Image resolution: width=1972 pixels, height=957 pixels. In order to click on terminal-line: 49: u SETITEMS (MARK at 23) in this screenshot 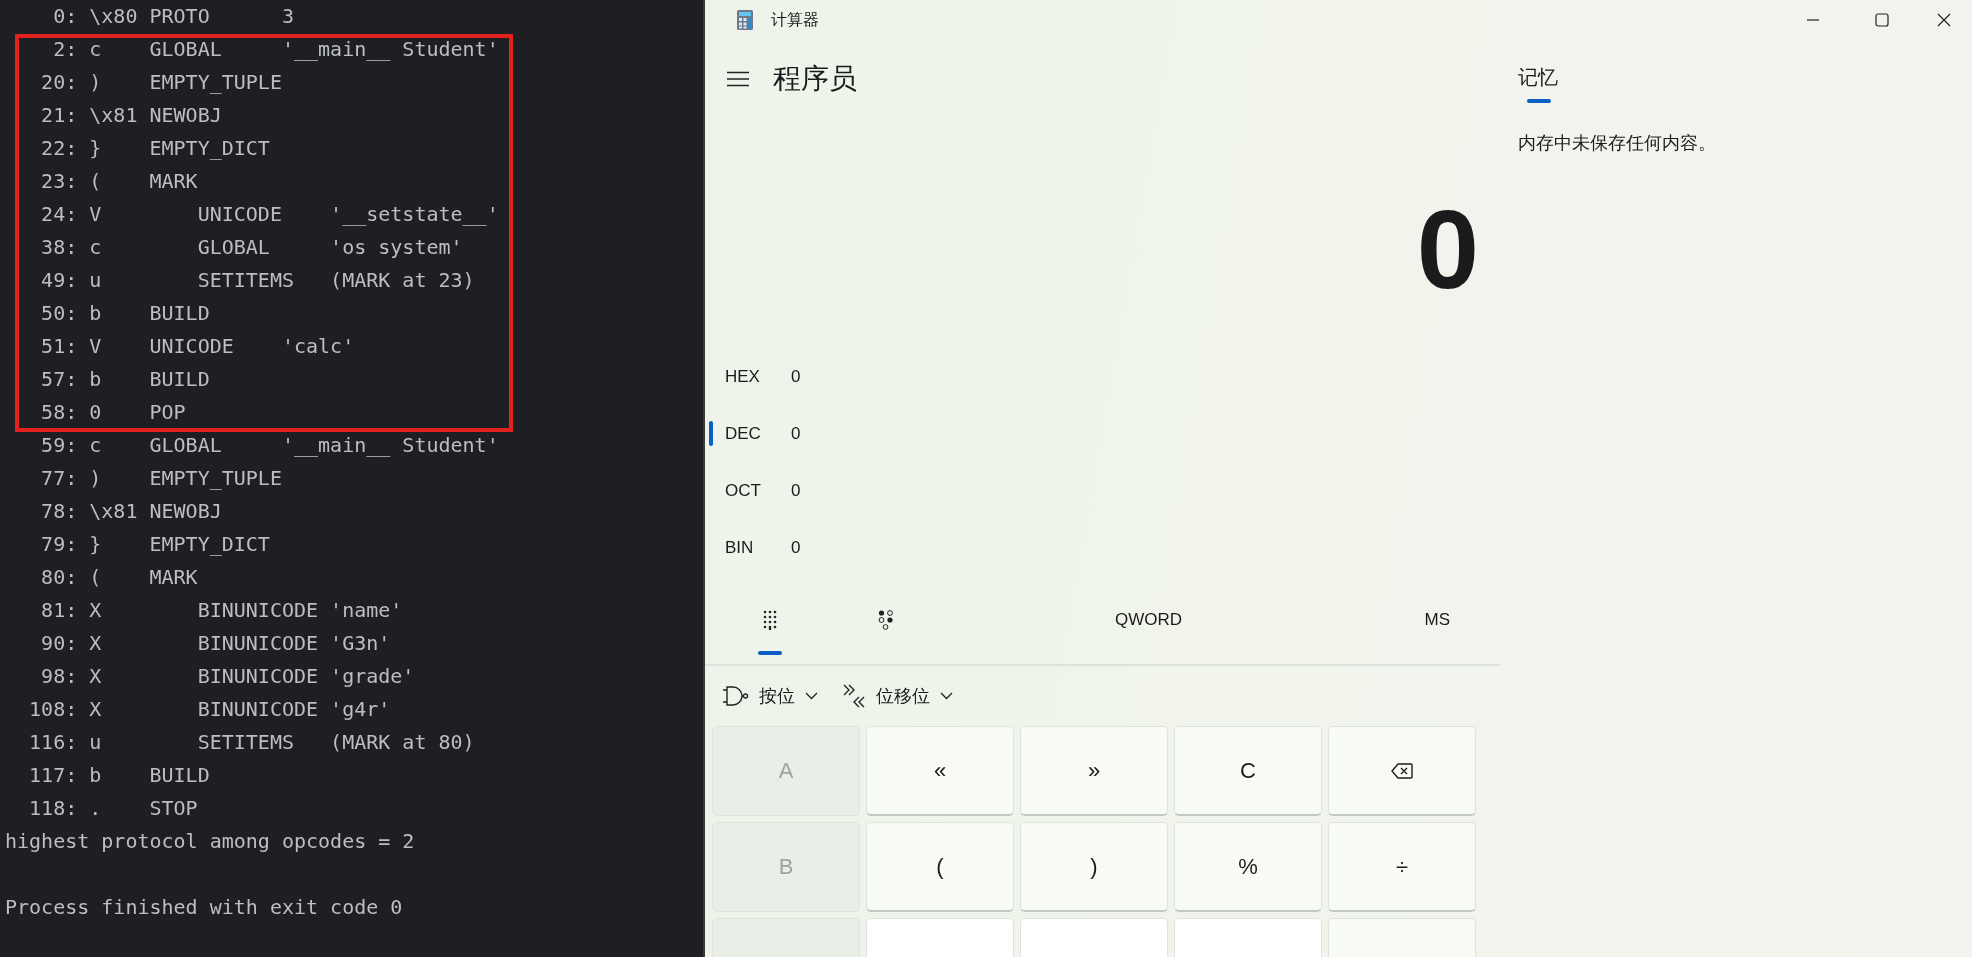, I will do `click(257, 280)`.